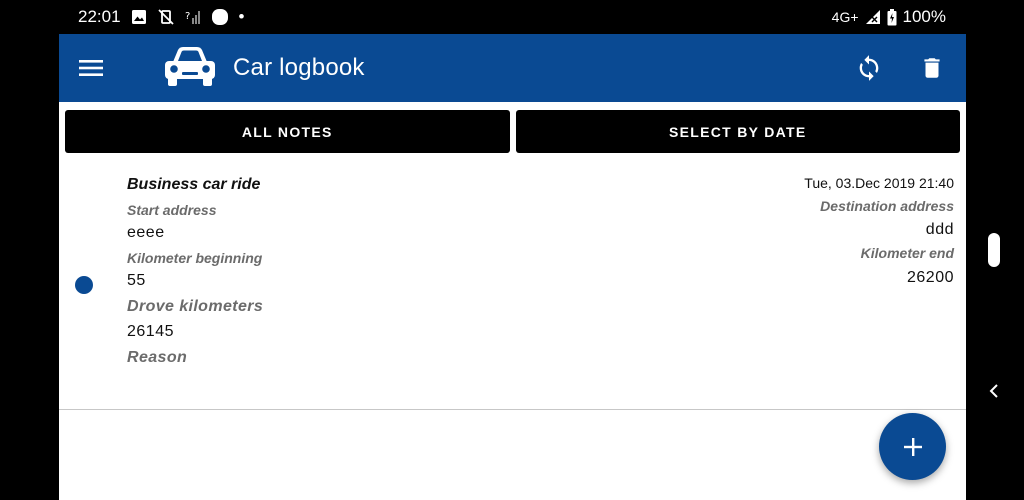  I want to click on sync-button, so click(869, 68).